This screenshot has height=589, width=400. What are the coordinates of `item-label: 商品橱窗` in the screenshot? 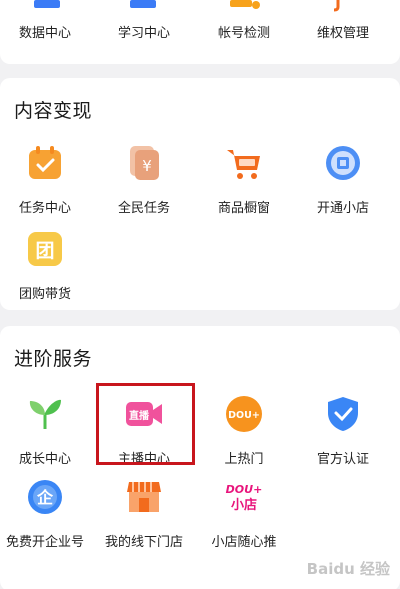 It's located at (243, 208).